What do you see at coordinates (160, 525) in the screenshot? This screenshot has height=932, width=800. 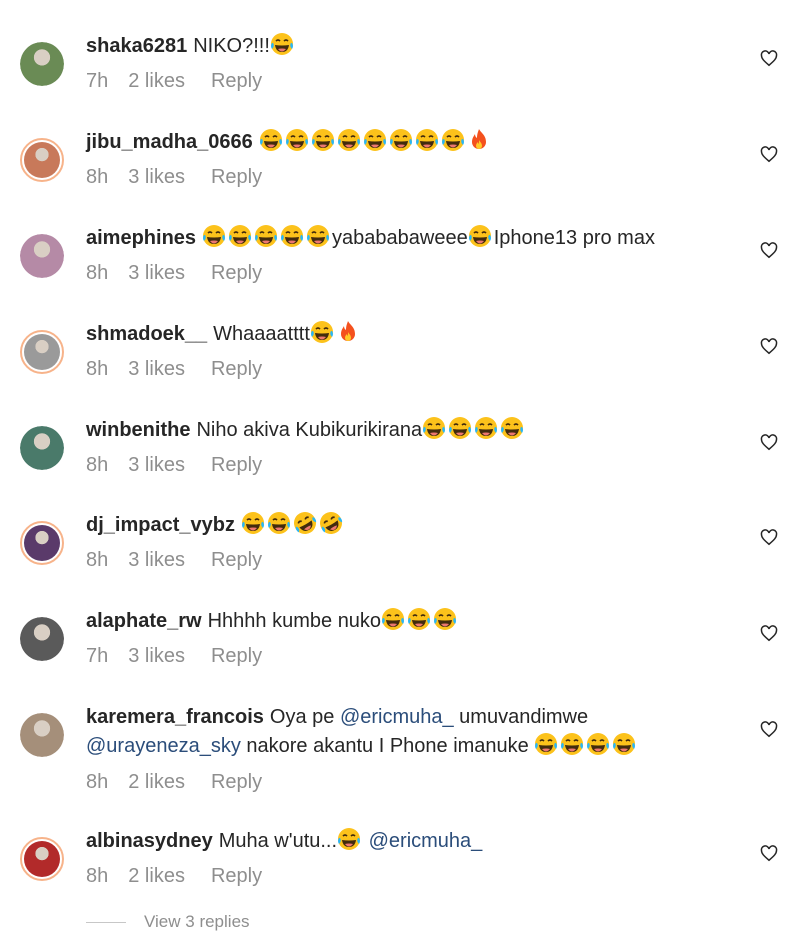 I see `username-link: dj_impact_vybz` at bounding box center [160, 525].